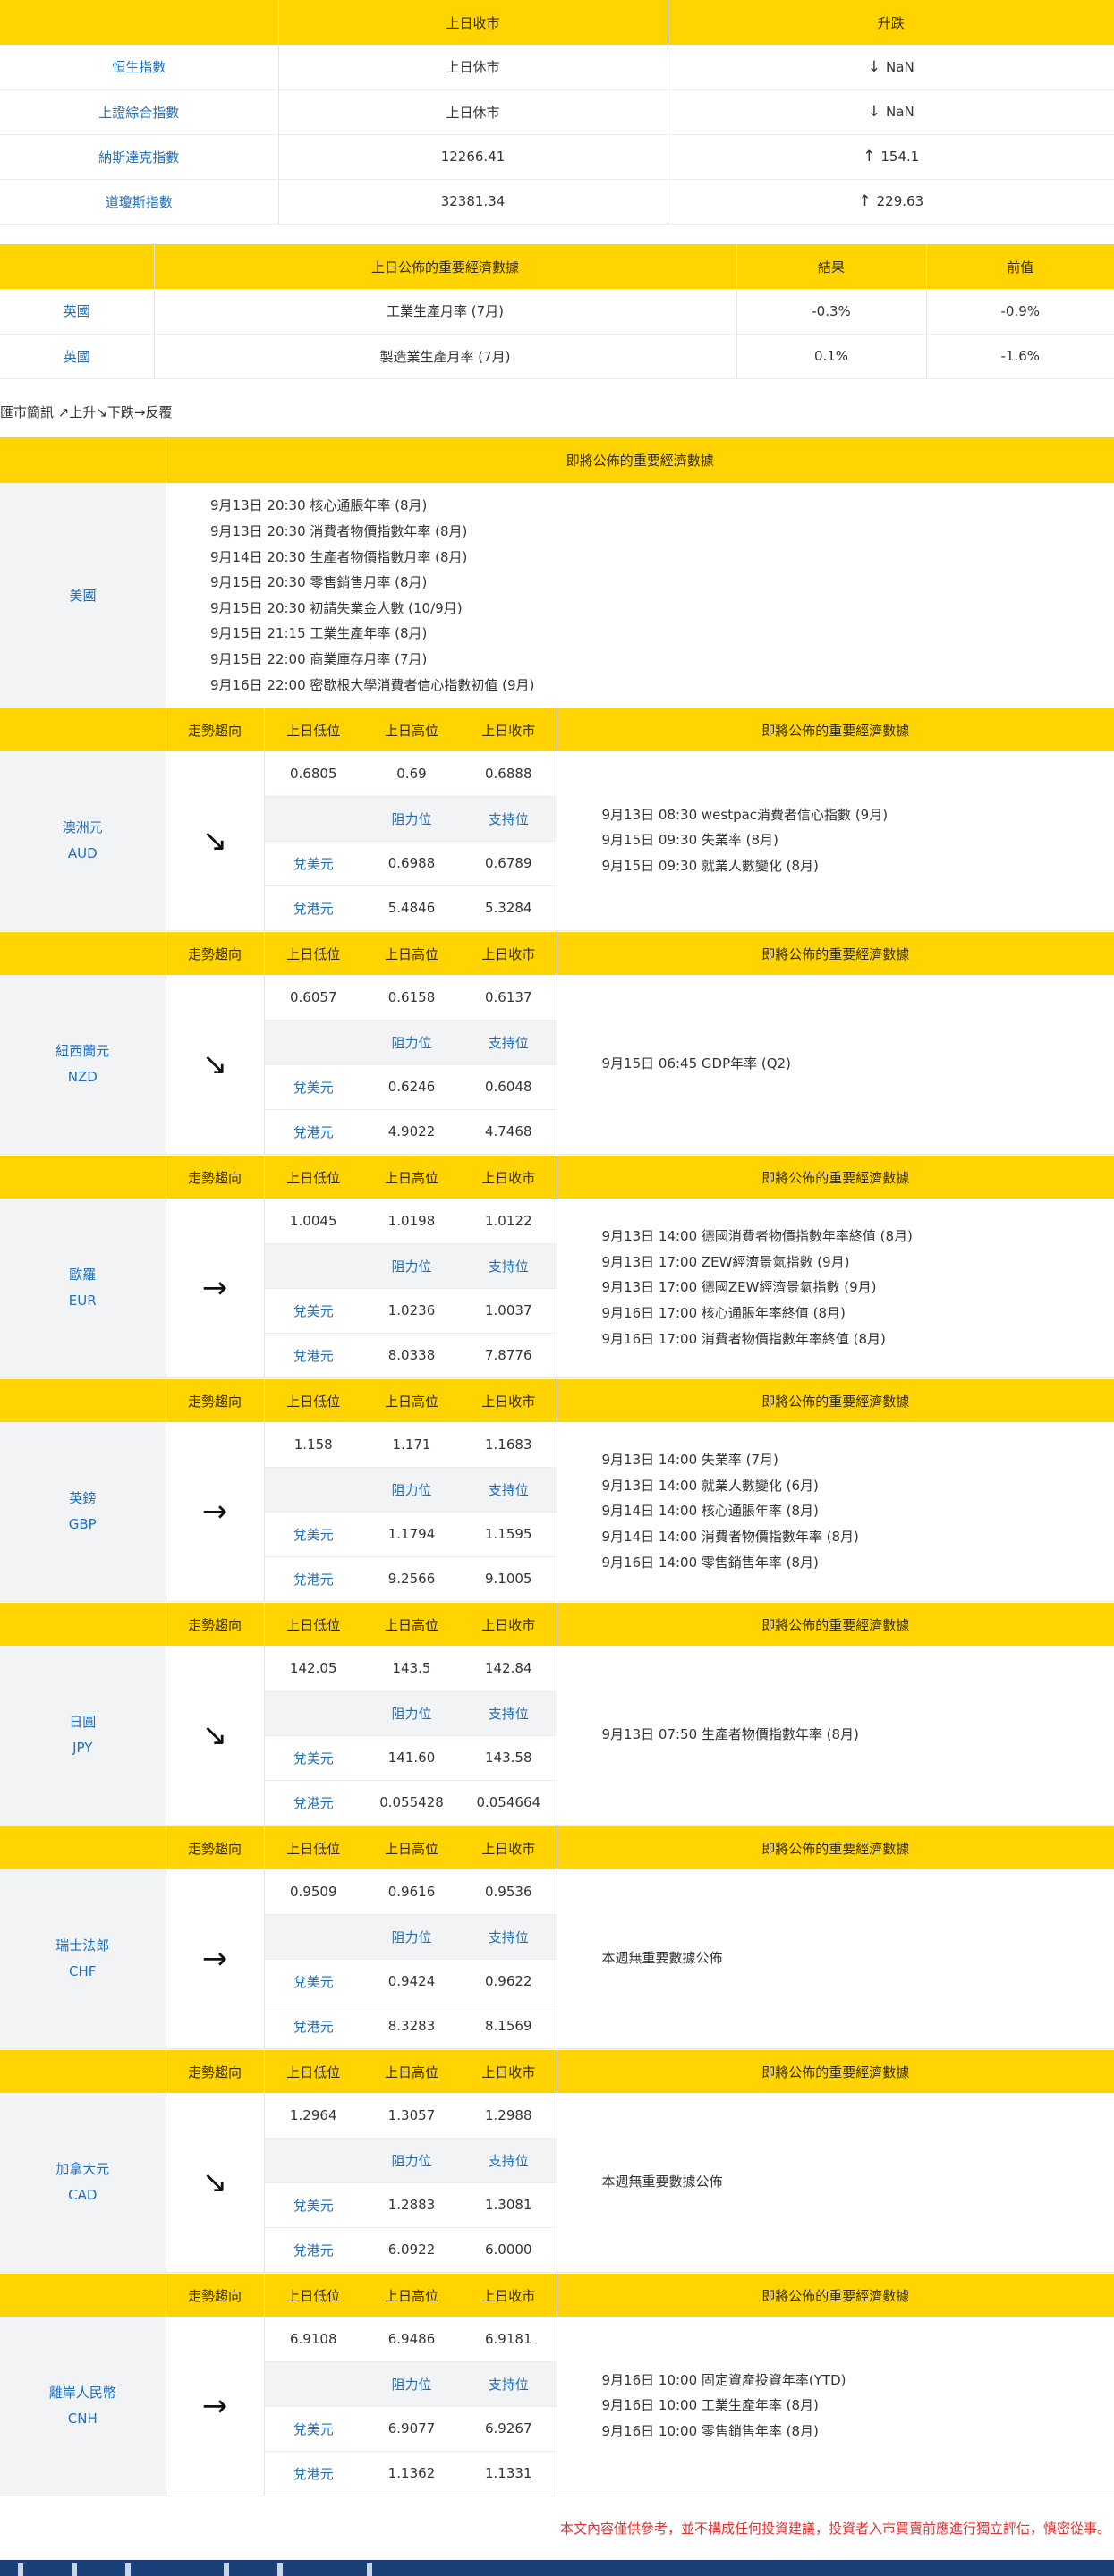  Describe the element at coordinates (128, 2569) in the screenshot. I see `footer-mark` at that location.